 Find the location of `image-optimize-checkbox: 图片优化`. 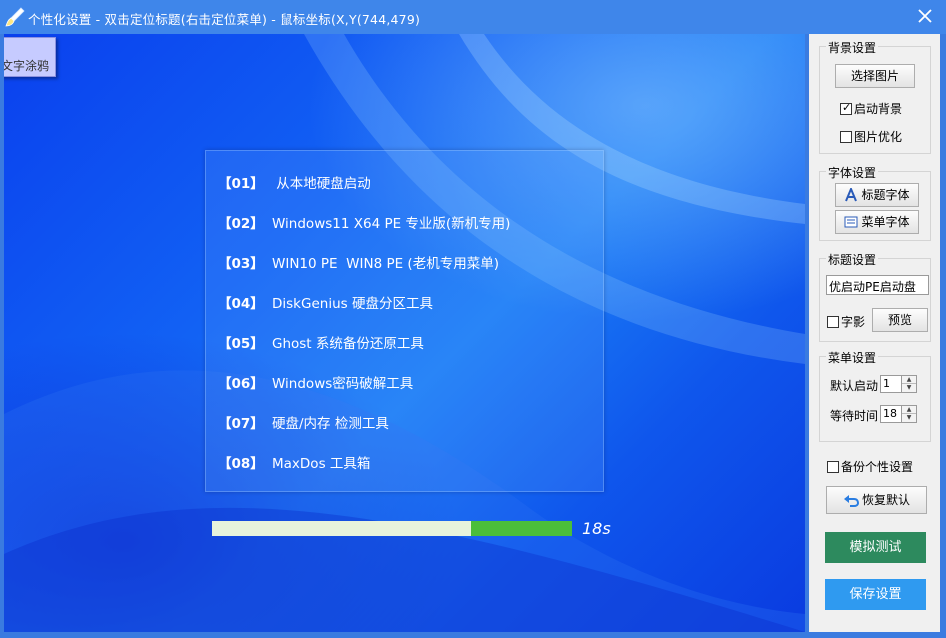

image-optimize-checkbox: 图片优化 is located at coordinates (871, 136).